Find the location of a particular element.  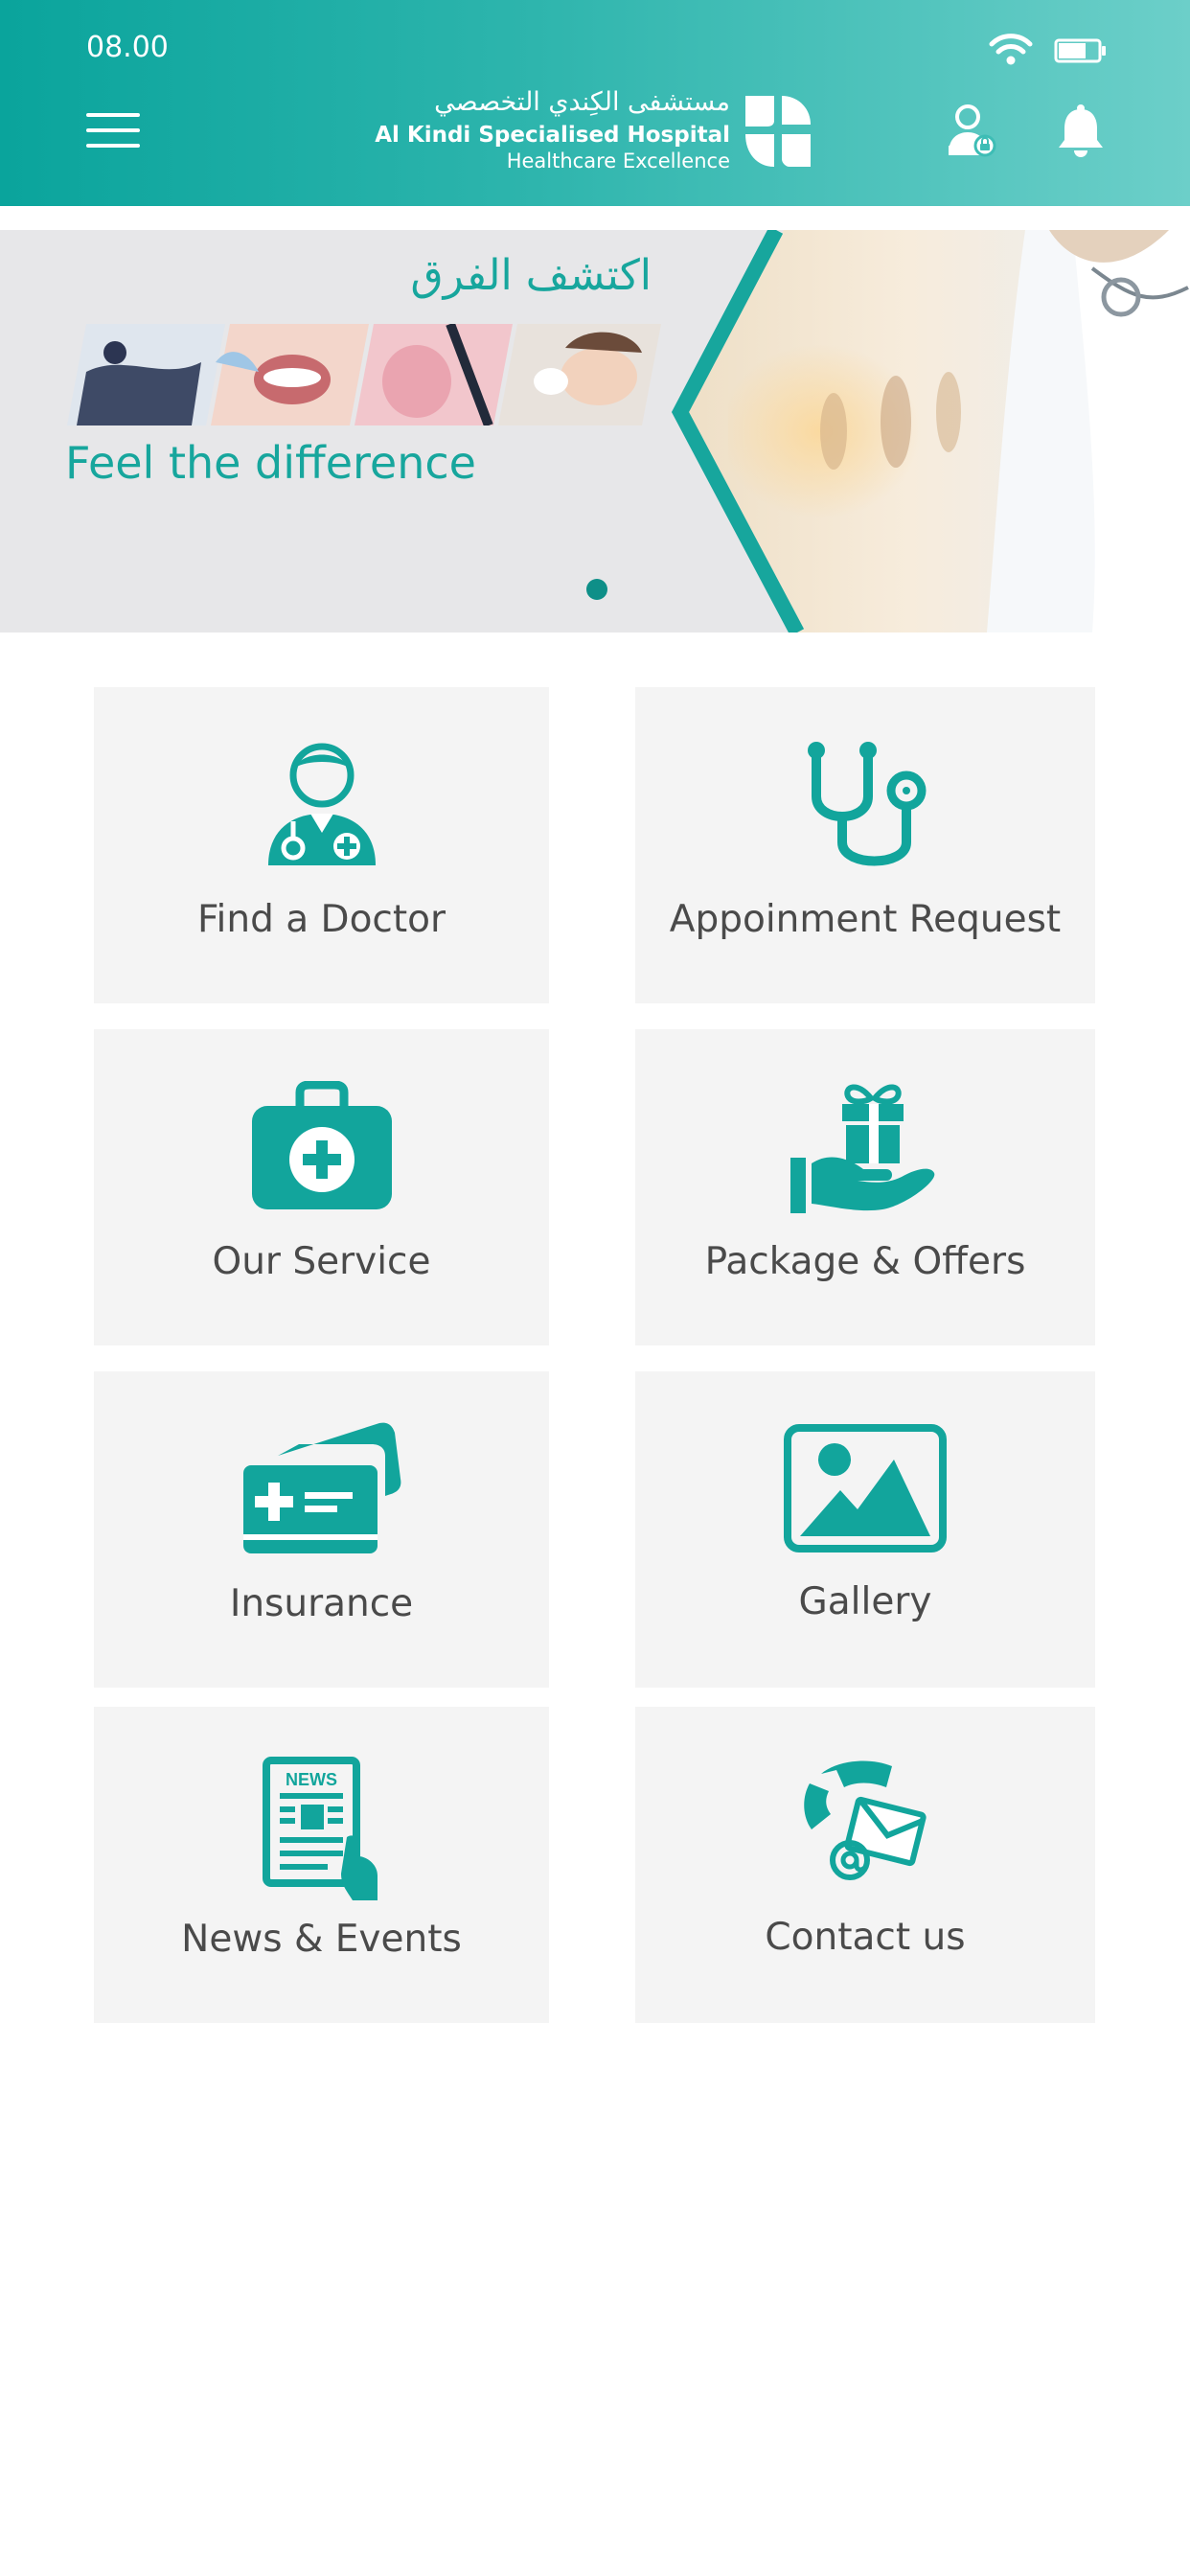

tile-label: Gallery is located at coordinates (865, 1601).